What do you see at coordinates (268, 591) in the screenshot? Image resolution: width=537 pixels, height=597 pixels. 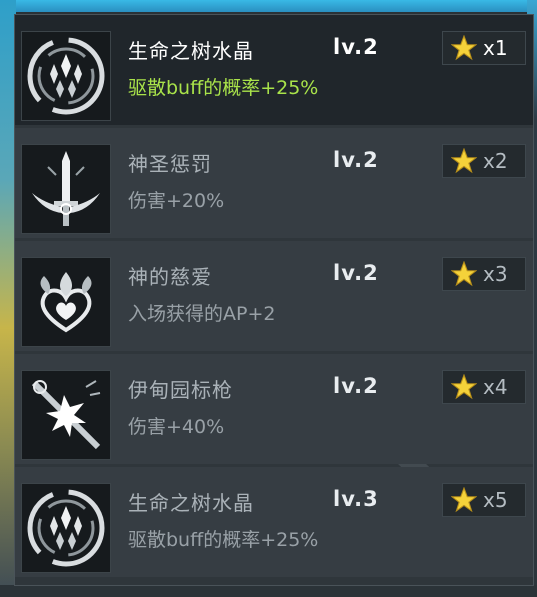 I see `scene-backdrop-bottom` at bounding box center [268, 591].